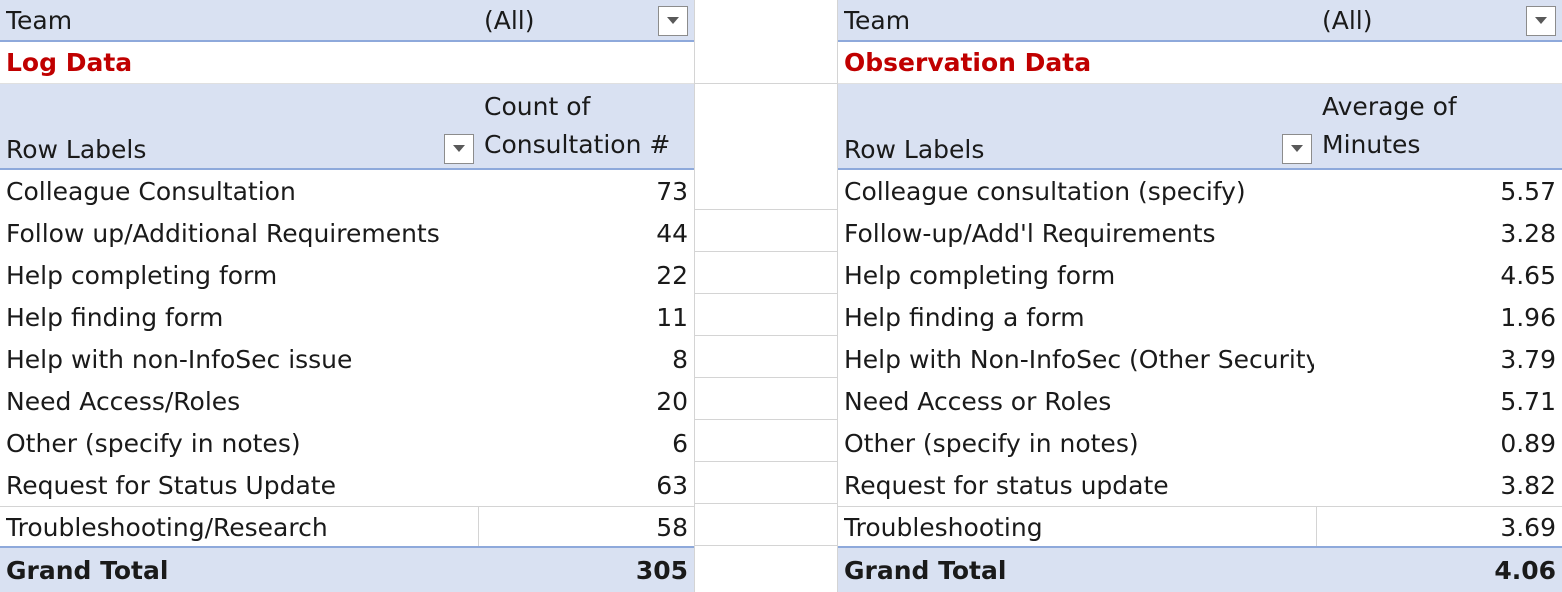 This screenshot has width=1562, height=592. What do you see at coordinates (1045, 191) in the screenshot?
I see `row-label: Colleague consultation (specify)` at bounding box center [1045, 191].